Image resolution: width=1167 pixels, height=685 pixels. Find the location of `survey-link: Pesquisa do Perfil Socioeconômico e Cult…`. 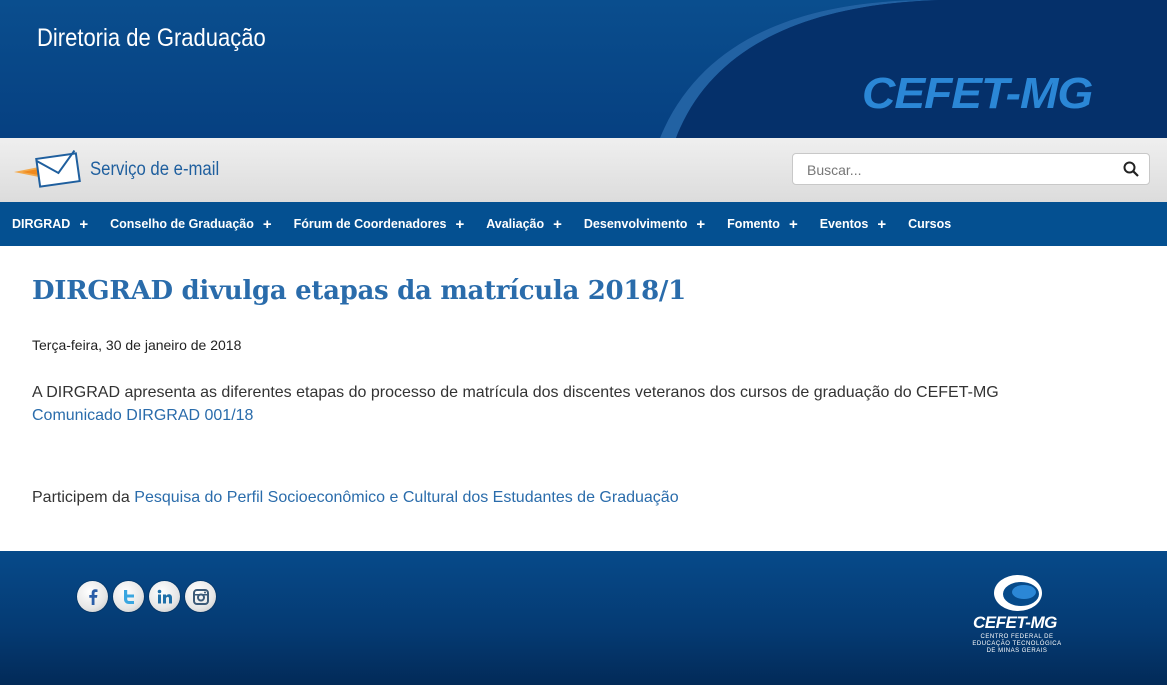

survey-link: Pesquisa do Perfil Socioeconômico e Cult… is located at coordinates (406, 497).